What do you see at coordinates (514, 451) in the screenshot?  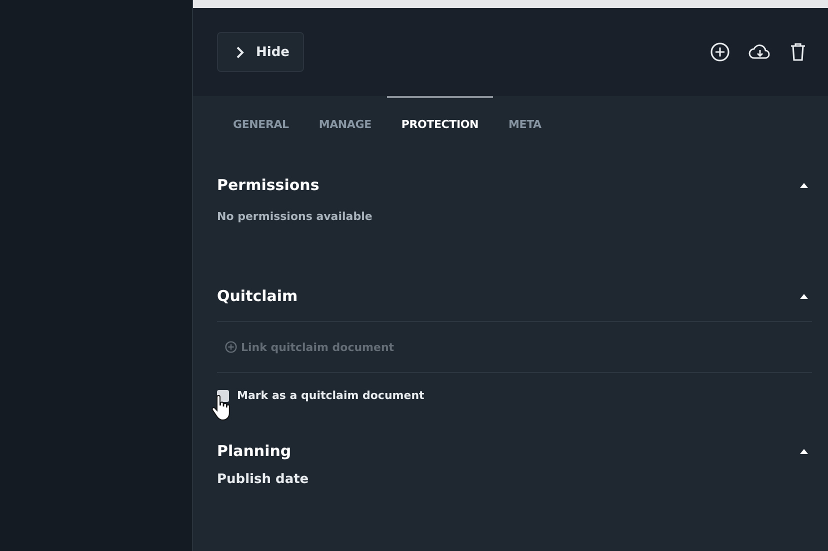 I see `section-header: Planning` at bounding box center [514, 451].